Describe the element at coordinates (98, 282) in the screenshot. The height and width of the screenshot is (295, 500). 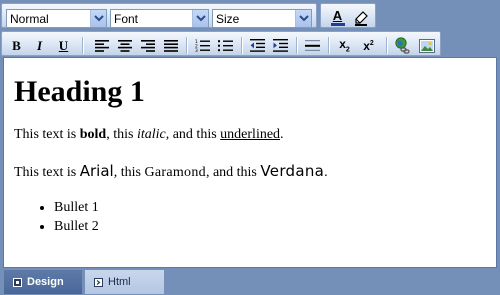
I see `html-icon` at that location.